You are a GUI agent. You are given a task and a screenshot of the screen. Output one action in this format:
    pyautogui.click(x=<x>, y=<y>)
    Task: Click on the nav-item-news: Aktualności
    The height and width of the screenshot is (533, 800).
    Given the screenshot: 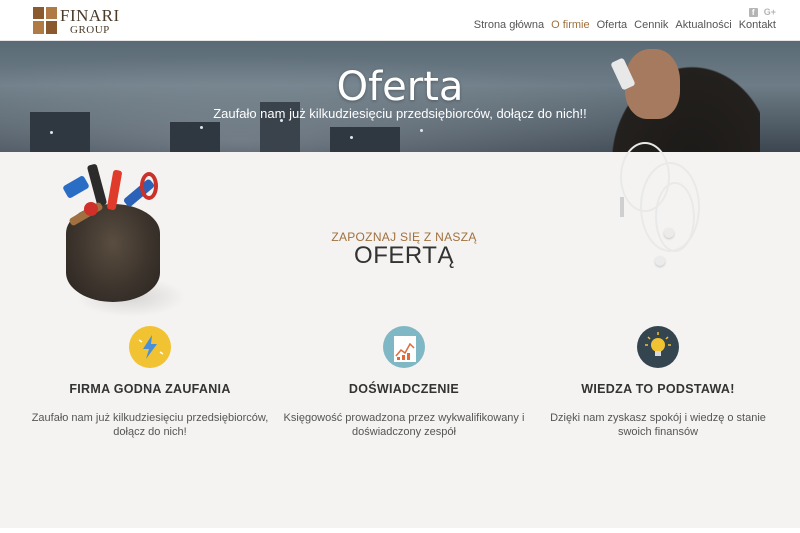 What is the action you would take?
    pyautogui.click(x=703, y=25)
    